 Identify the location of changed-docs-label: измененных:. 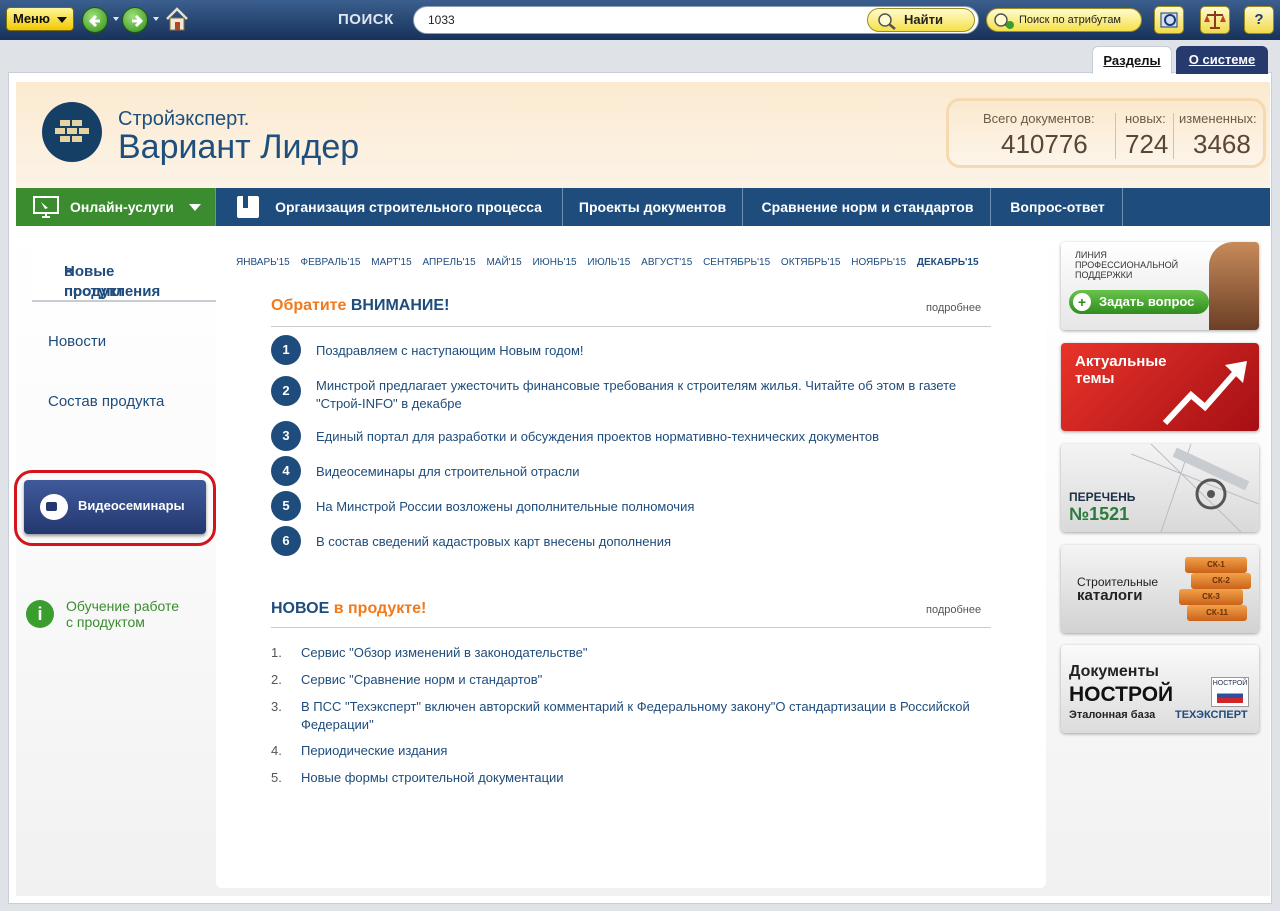
(1218, 118).